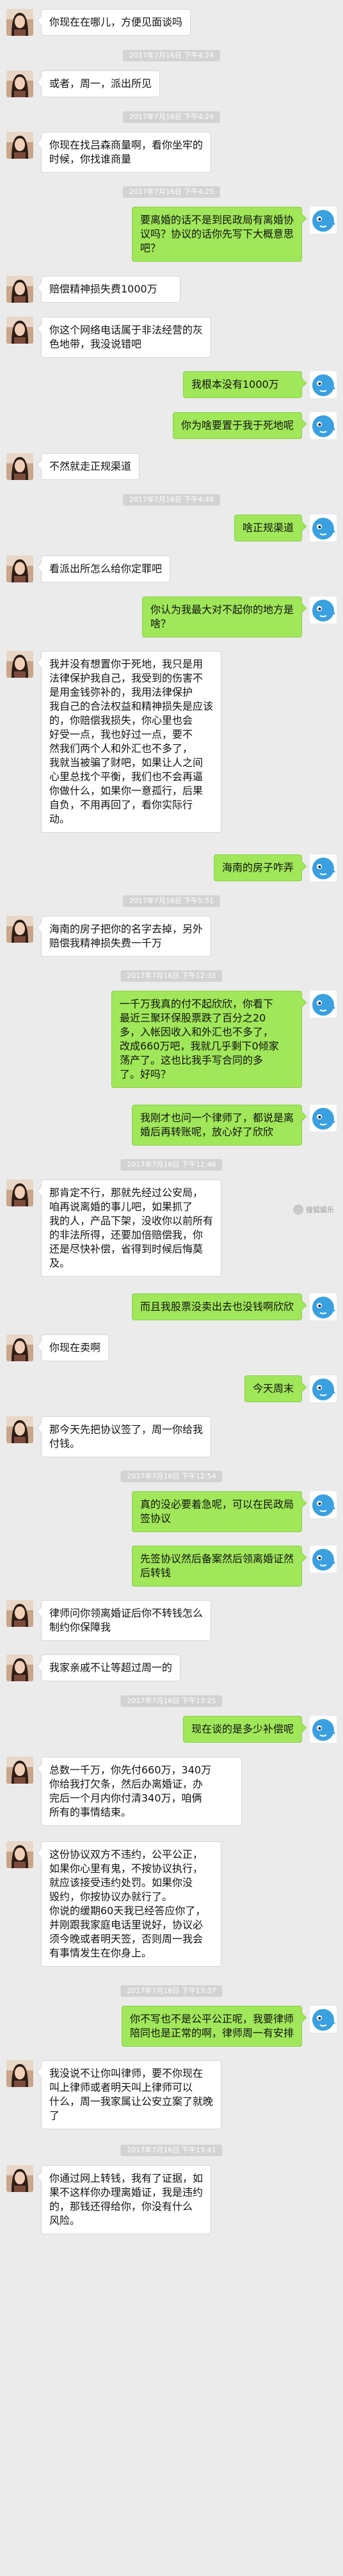 The width and height of the screenshot is (343, 2576). What do you see at coordinates (171, 83) in the screenshot?
I see `incoming-message-row: 或者，周一，派出所见` at bounding box center [171, 83].